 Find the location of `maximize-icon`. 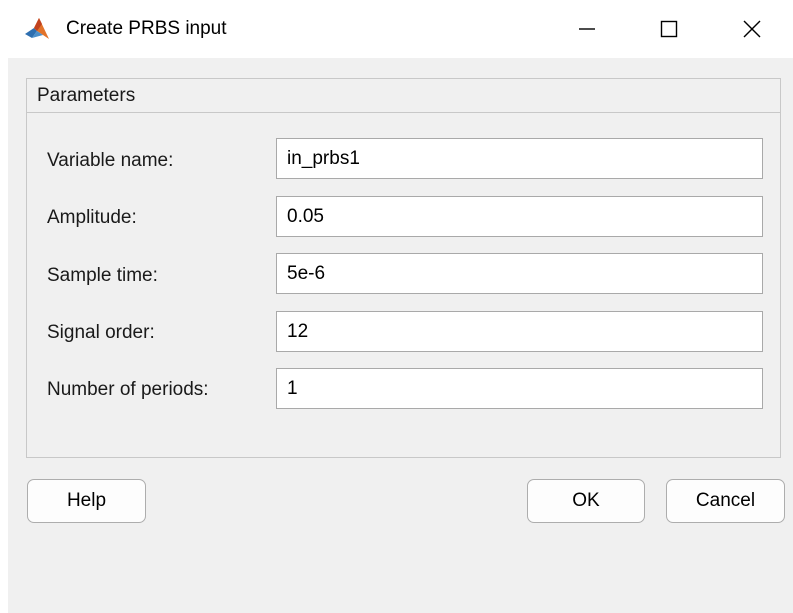

maximize-icon is located at coordinates (669, 29).